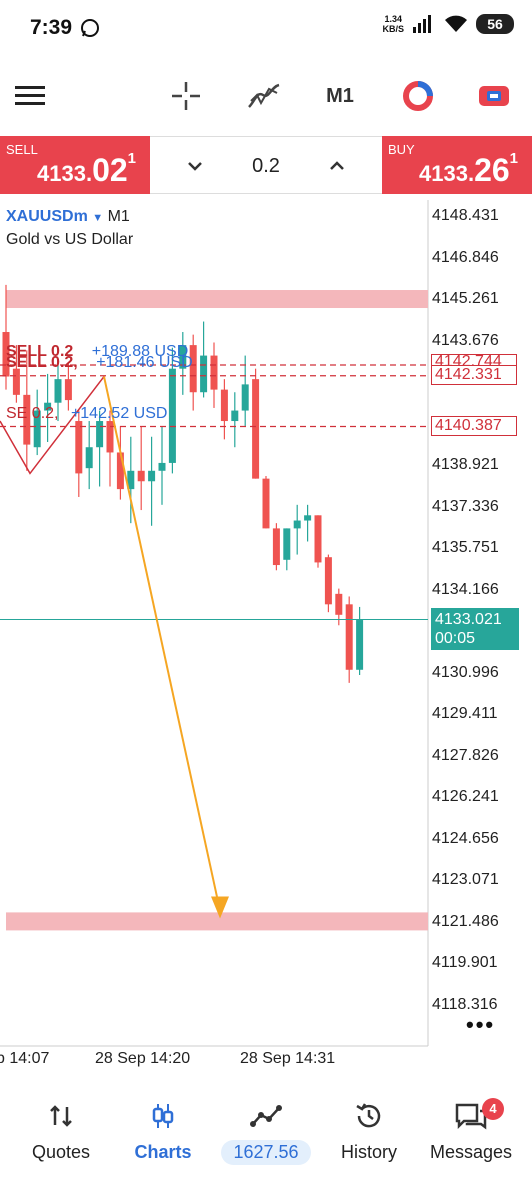 This screenshot has height=1200, width=532. What do you see at coordinates (468, 619) in the screenshot?
I see `current-price: 4133.021` at bounding box center [468, 619].